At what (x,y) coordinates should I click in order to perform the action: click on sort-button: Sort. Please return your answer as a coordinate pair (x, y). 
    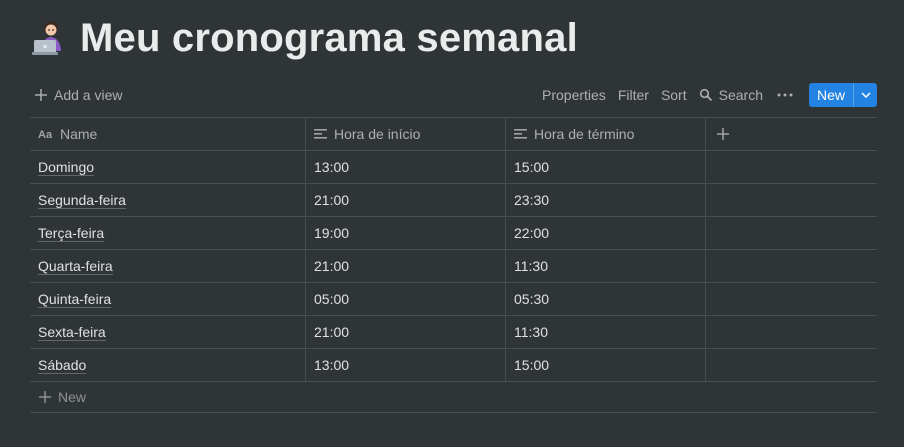
    Looking at the image, I should click on (674, 95).